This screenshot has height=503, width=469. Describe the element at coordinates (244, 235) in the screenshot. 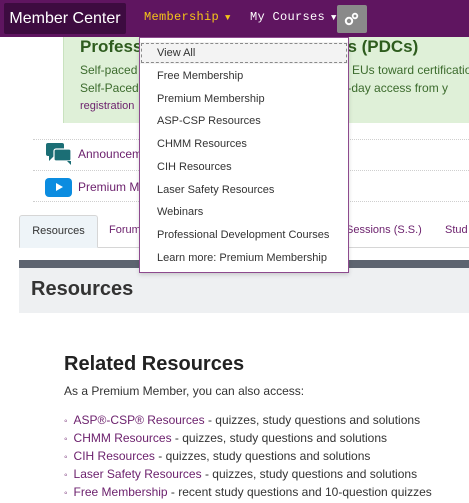

I see `menu-item-pdc: Professional Development Courses` at that location.